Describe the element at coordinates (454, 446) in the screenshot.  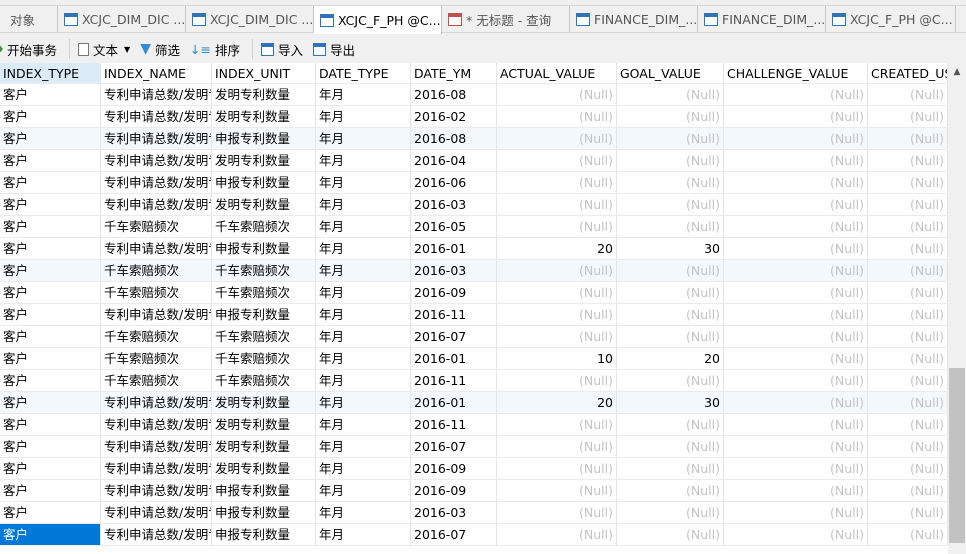
I see `table-cell: 2016-07` at that location.